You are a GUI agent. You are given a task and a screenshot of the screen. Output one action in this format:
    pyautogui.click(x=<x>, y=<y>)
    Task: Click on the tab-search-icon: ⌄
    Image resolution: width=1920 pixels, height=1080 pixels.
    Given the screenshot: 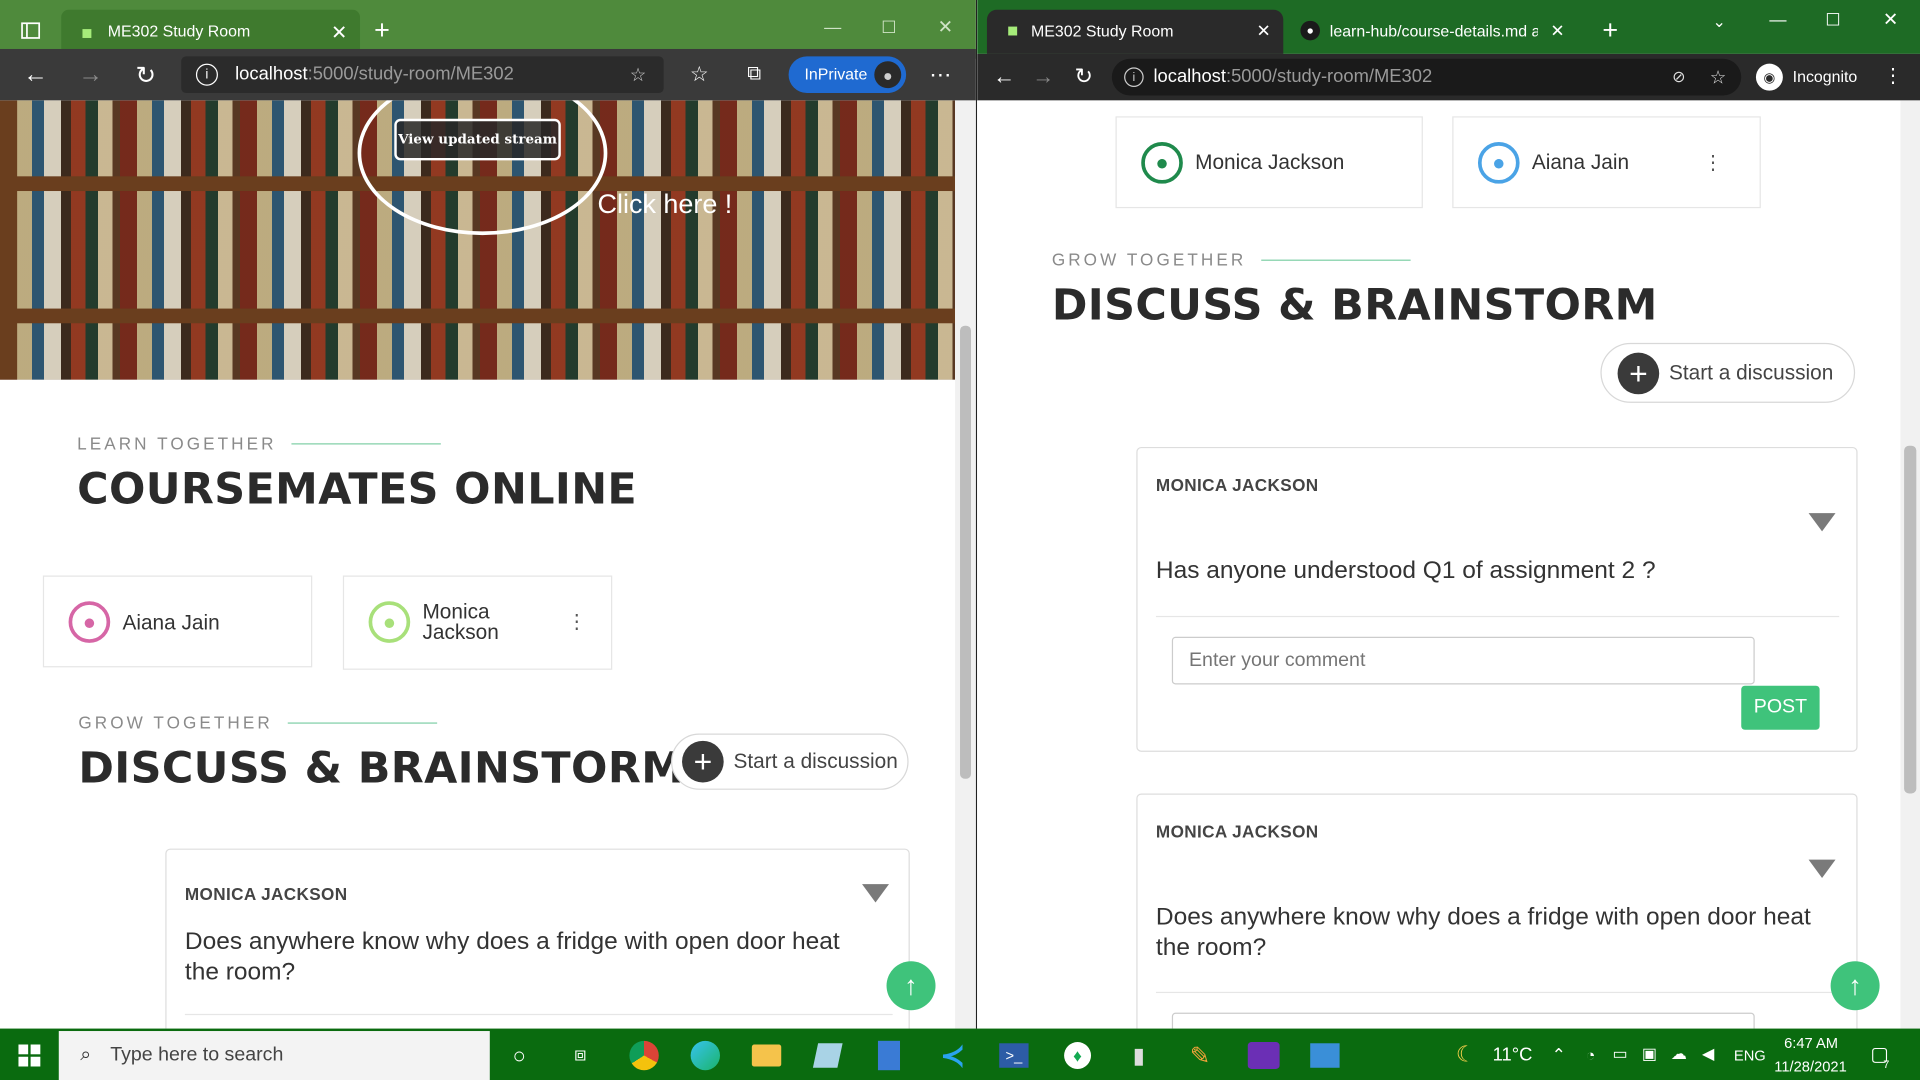 What is the action you would take?
    pyautogui.click(x=1719, y=22)
    